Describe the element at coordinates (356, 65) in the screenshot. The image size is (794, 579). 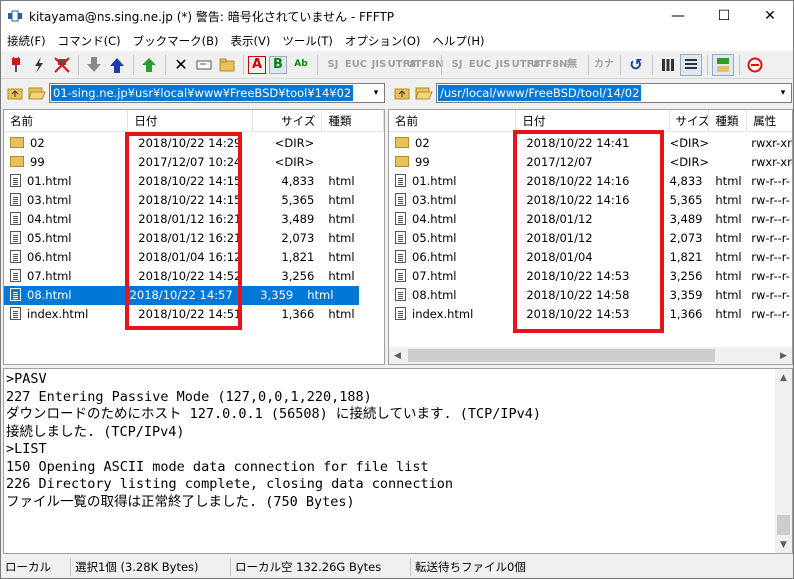
I see `host-kanji-euc-button: EUC` at that location.